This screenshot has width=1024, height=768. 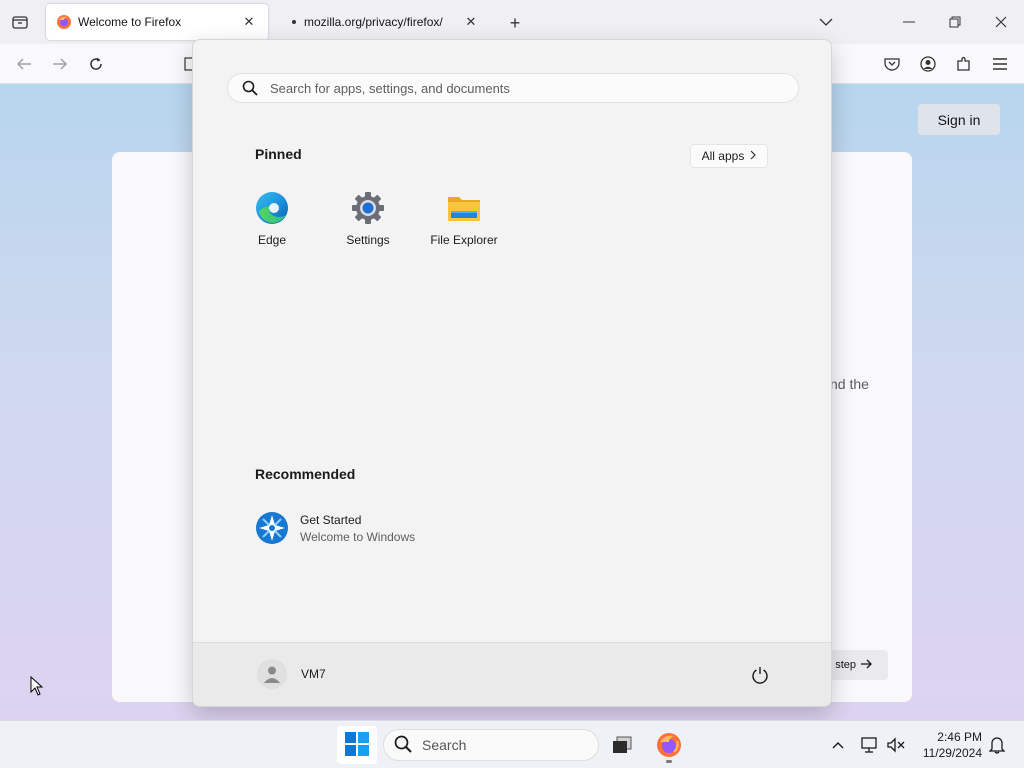 What do you see at coordinates (955, 22) in the screenshot?
I see `restore-icon` at bounding box center [955, 22].